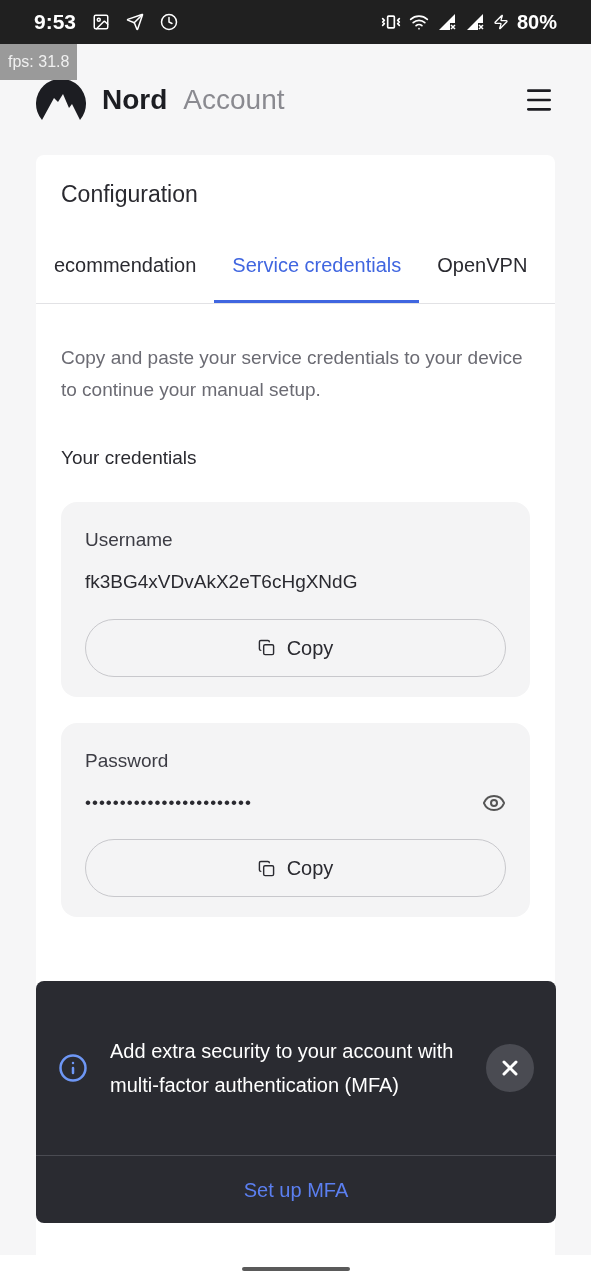  What do you see at coordinates (129, 457) in the screenshot?
I see `section-title: Your credentials` at bounding box center [129, 457].